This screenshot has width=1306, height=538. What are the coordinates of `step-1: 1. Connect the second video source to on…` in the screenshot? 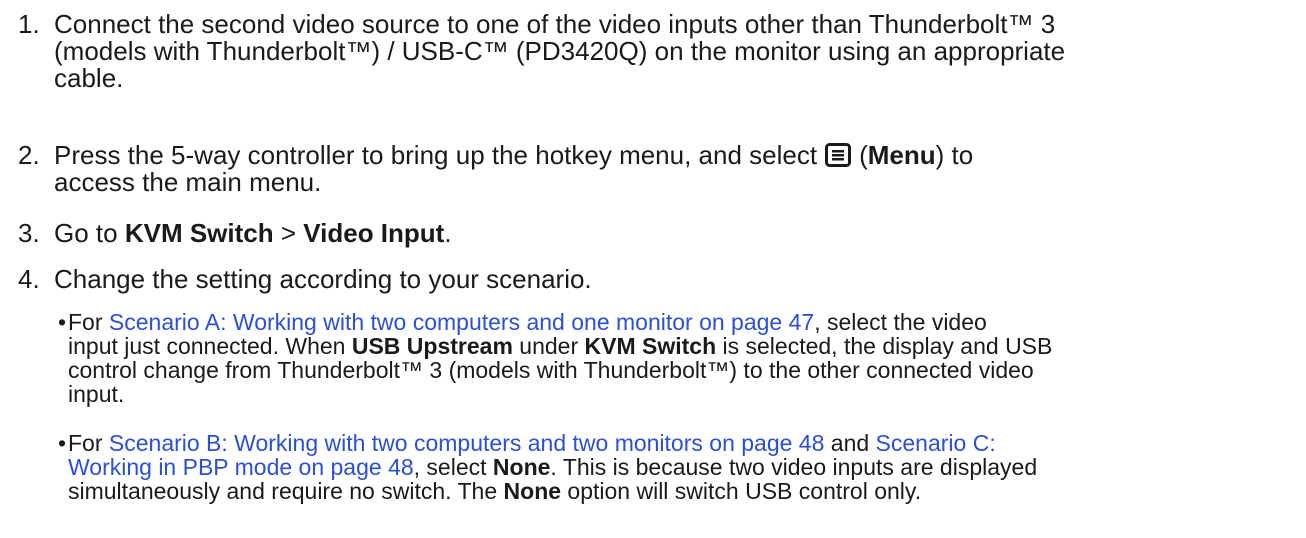 It's located at (656, 51).